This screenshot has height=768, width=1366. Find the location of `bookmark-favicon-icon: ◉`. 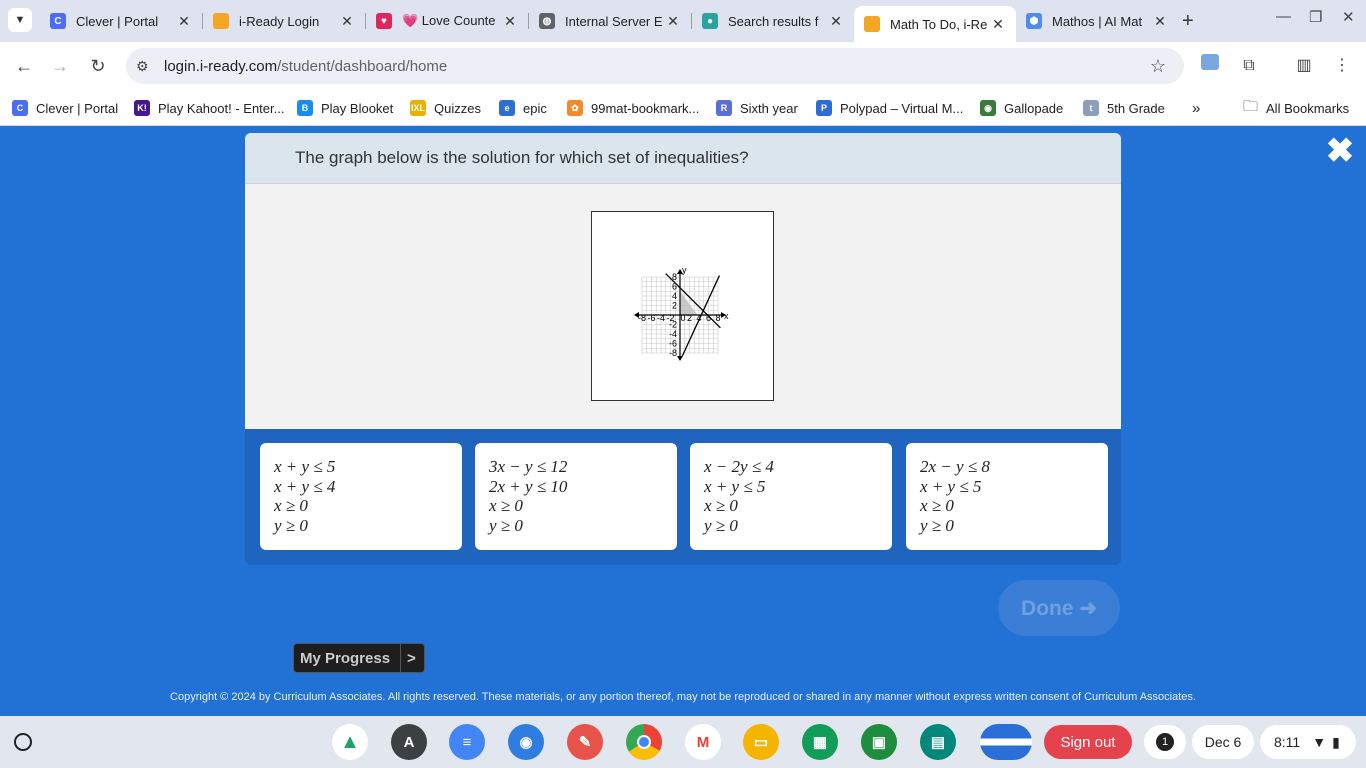

bookmark-favicon-icon: ◉ is located at coordinates (988, 108).